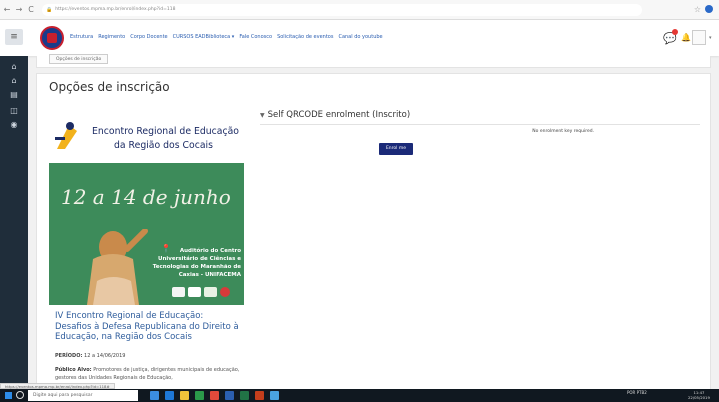 The width and height of the screenshot is (719, 402). I want to click on event-period: PERÍODO: 12 a 14/06/2019, so click(90, 356).